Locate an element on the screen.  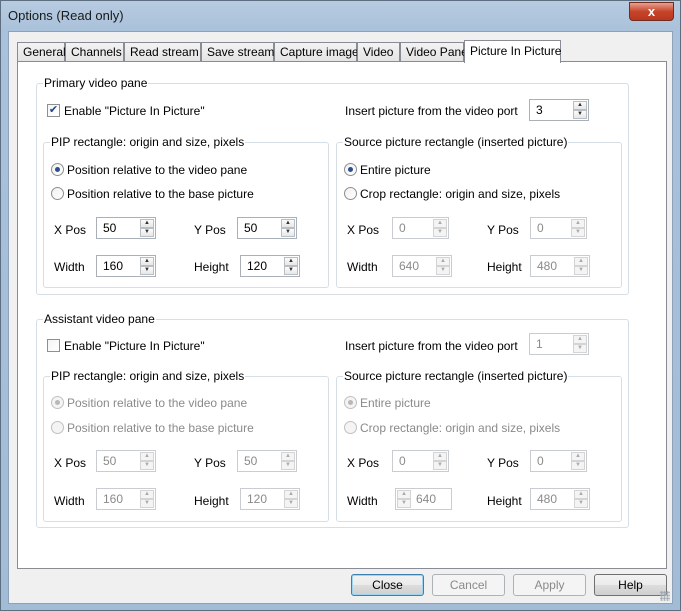
apply-button: Apply is located at coordinates (549, 585).